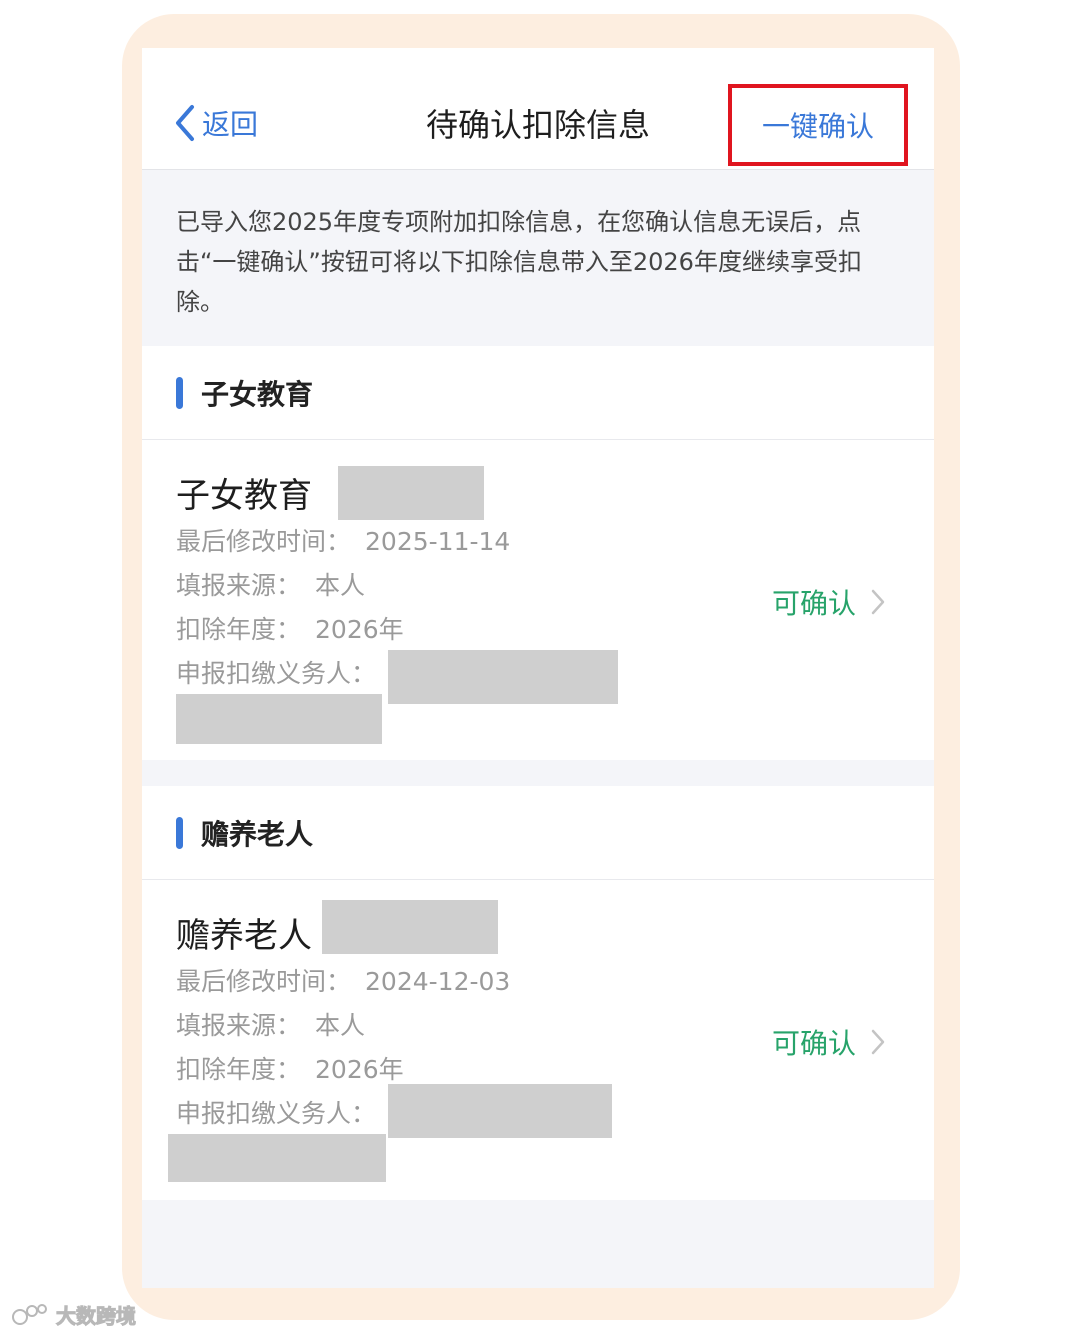 Image resolution: width=1080 pixels, height=1336 pixels. I want to click on modified-row: 最后修改时间： 2025-11-14, so click(343, 540).